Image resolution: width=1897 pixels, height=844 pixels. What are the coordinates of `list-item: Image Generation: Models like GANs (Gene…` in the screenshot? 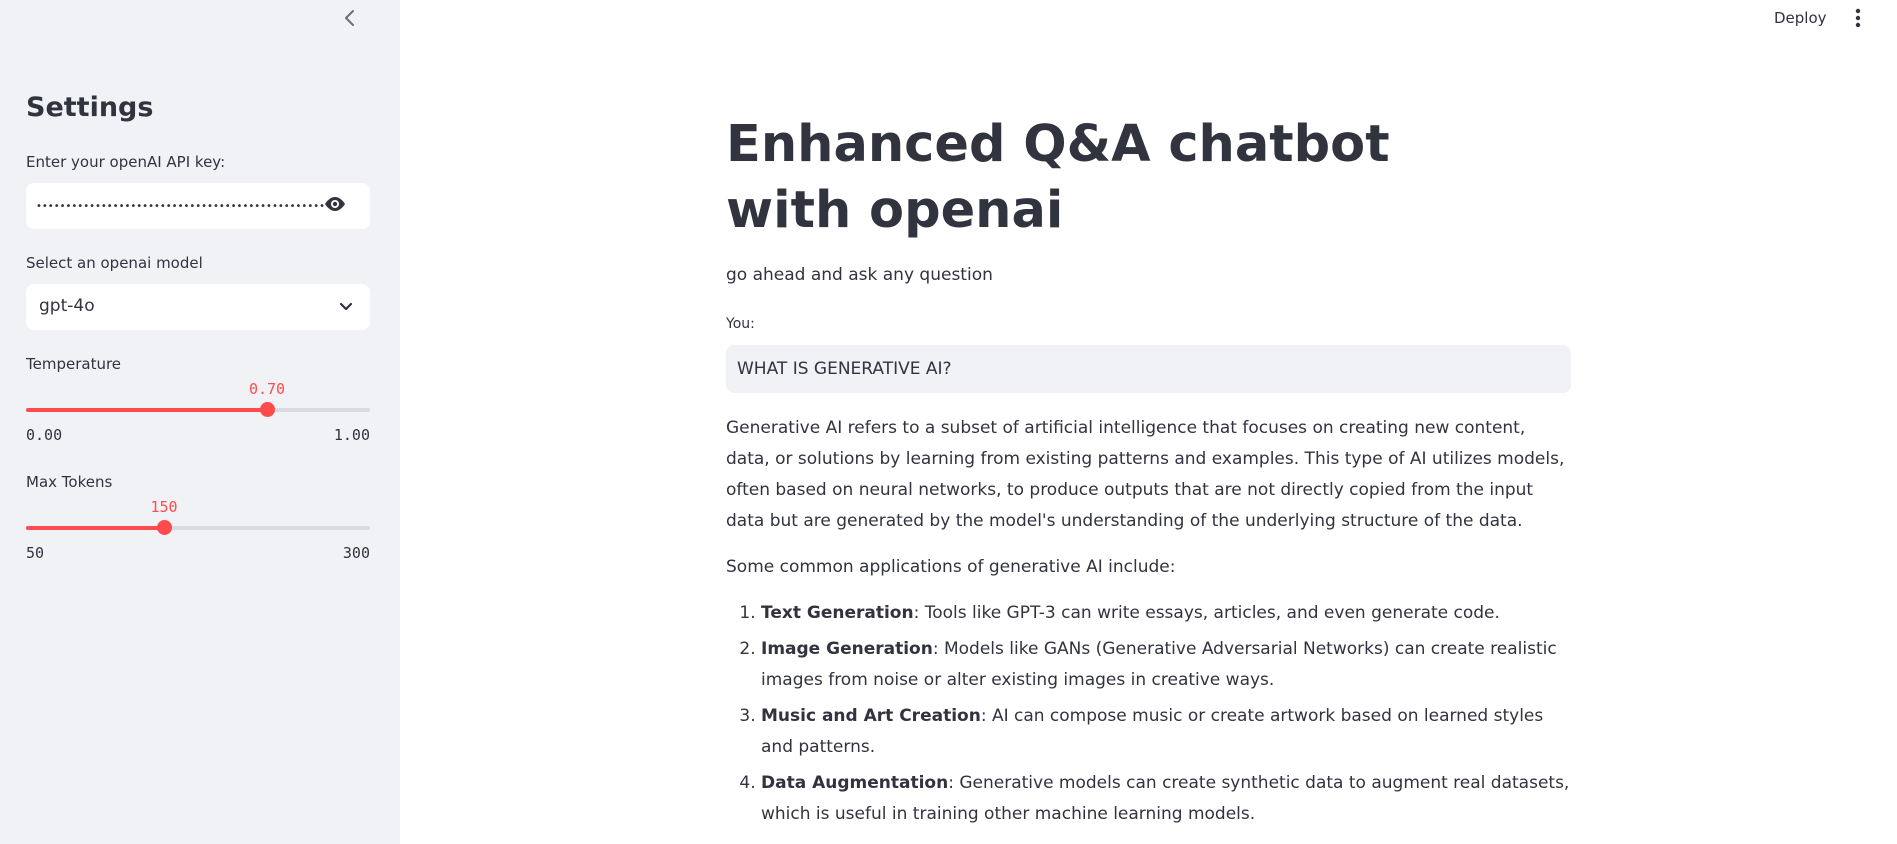 It's located at (1166, 665).